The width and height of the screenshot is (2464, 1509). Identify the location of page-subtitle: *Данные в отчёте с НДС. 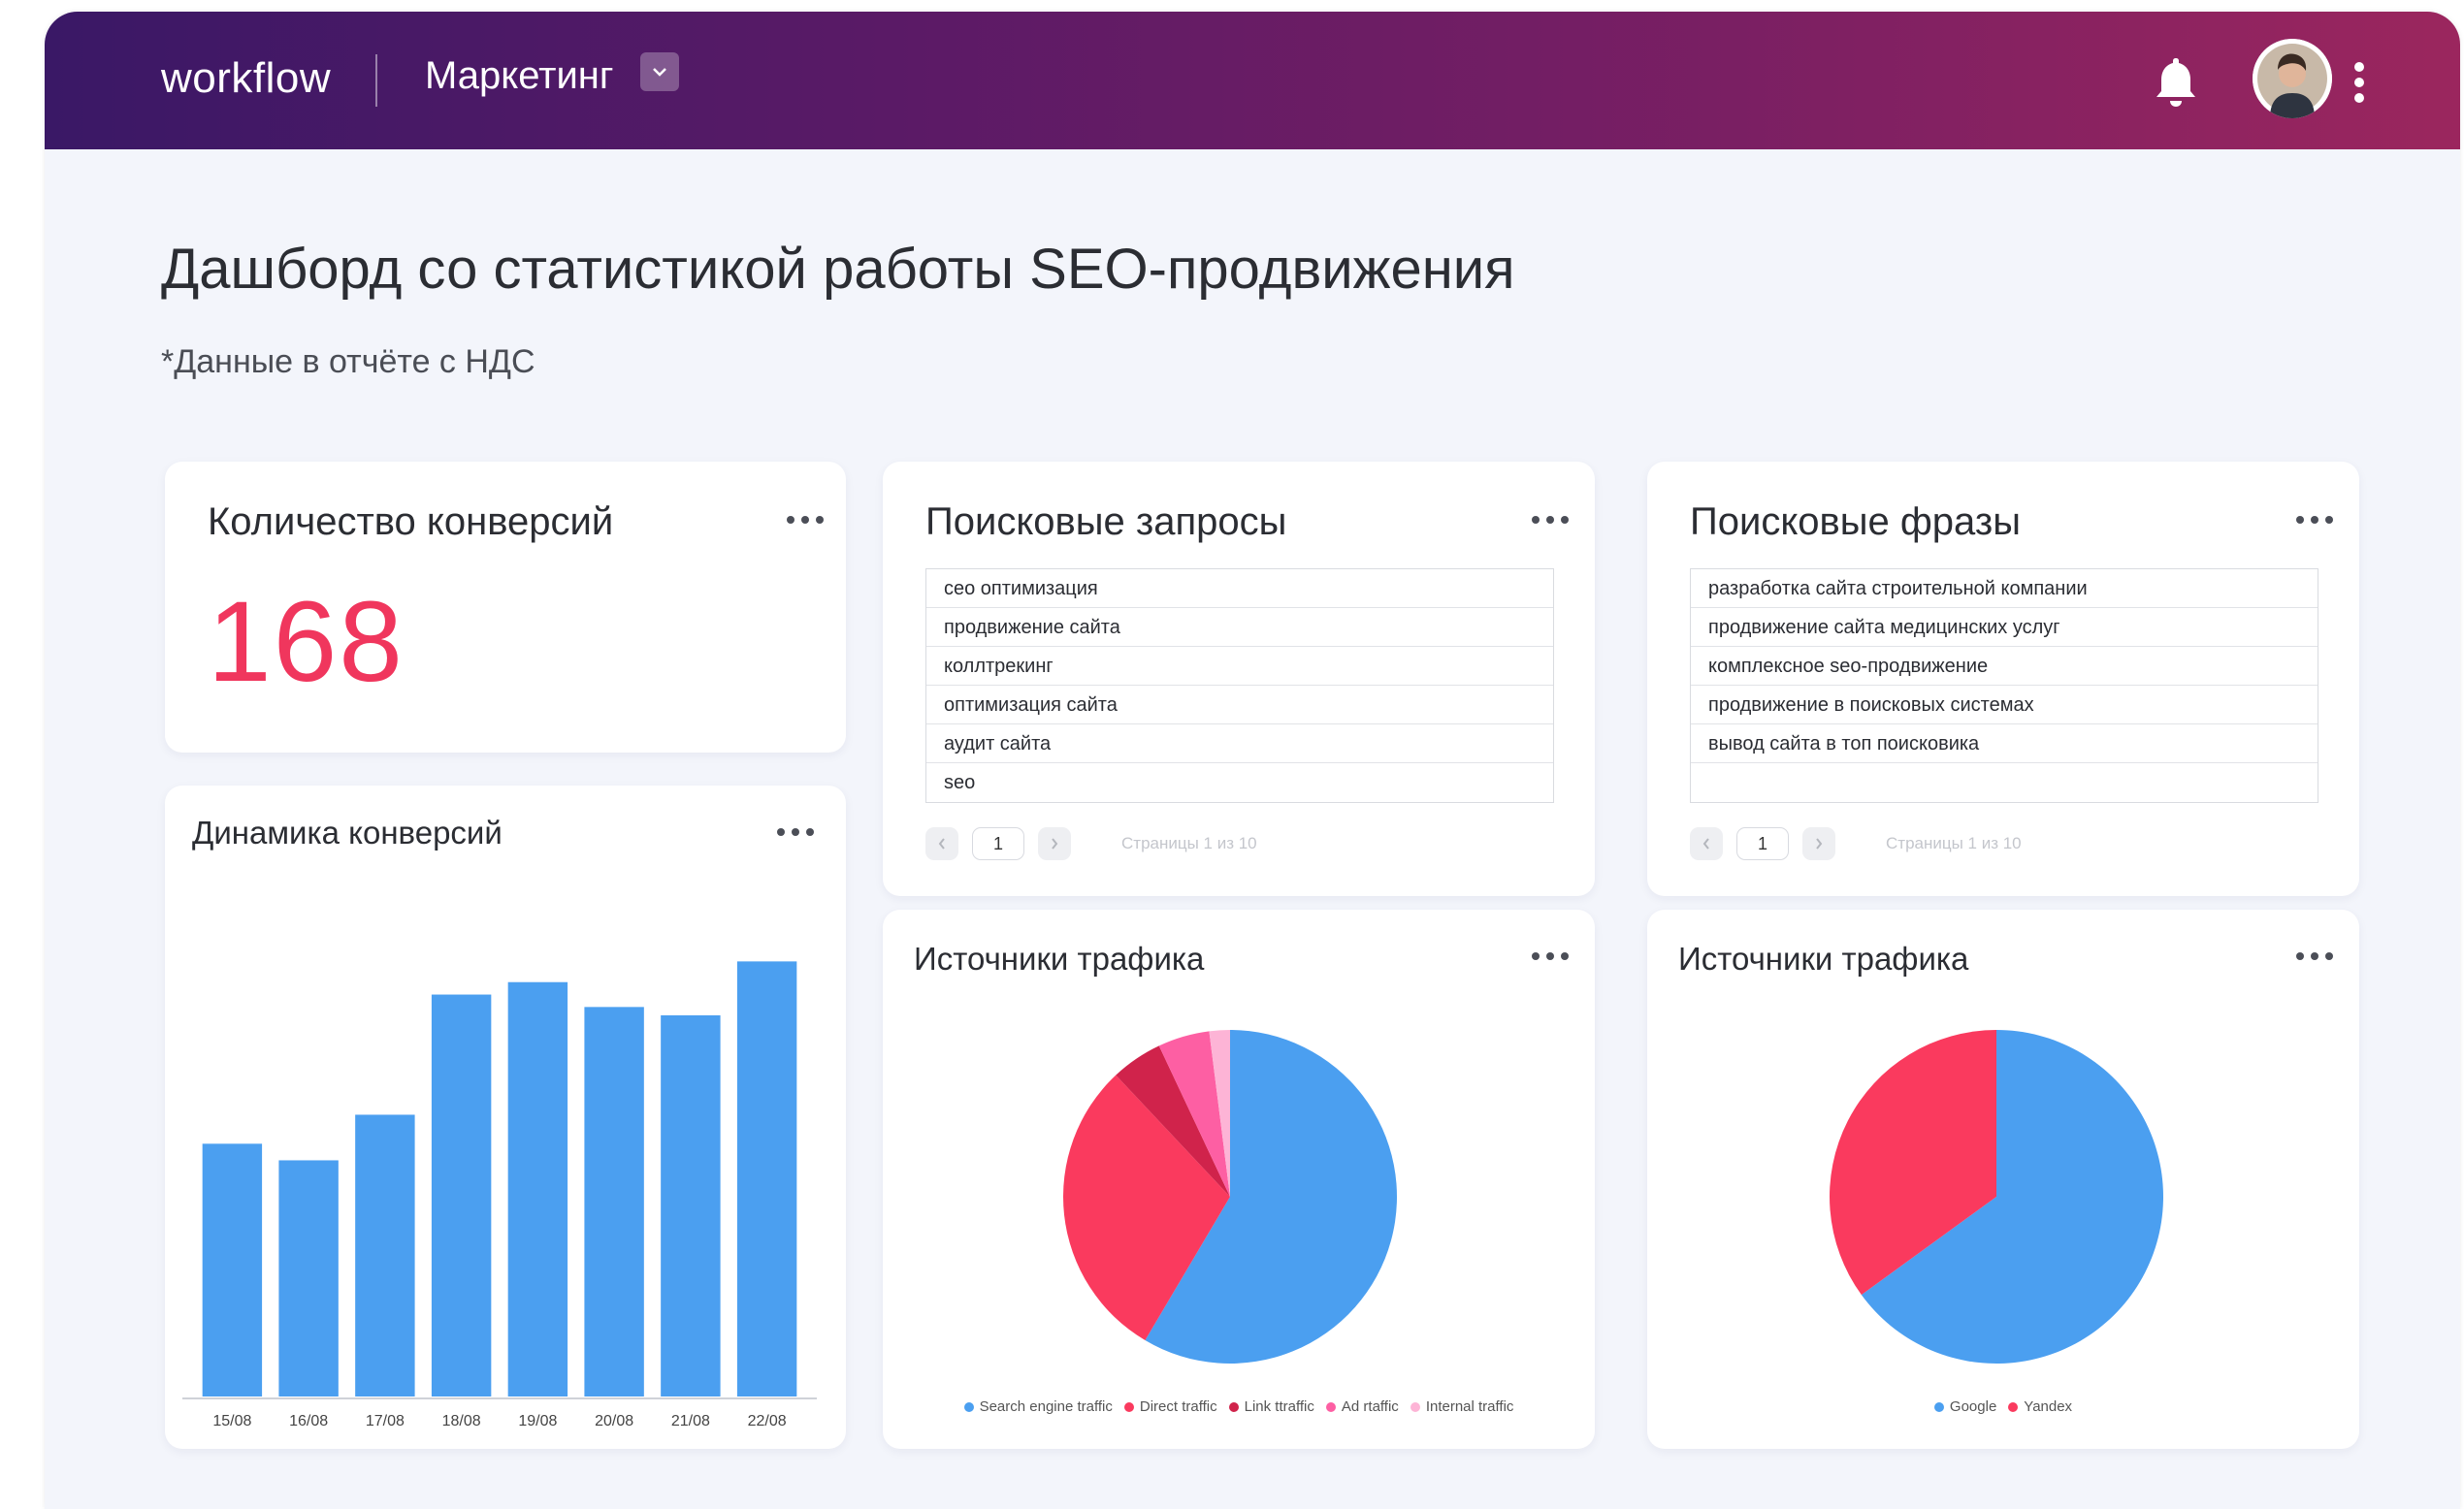
(348, 362).